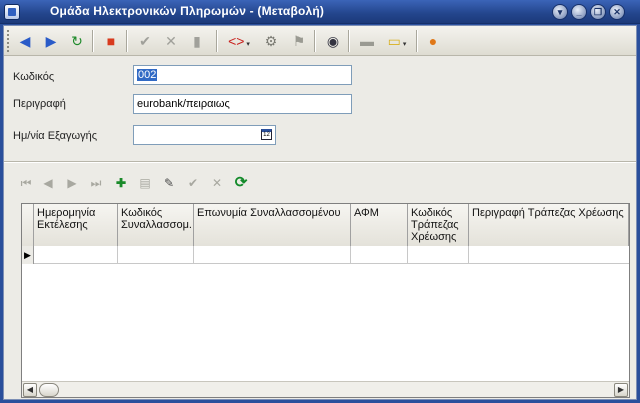 The width and height of the screenshot is (640, 403). I want to click on column-header: Ημερομηνία Εκτέλεσης, so click(76, 225).